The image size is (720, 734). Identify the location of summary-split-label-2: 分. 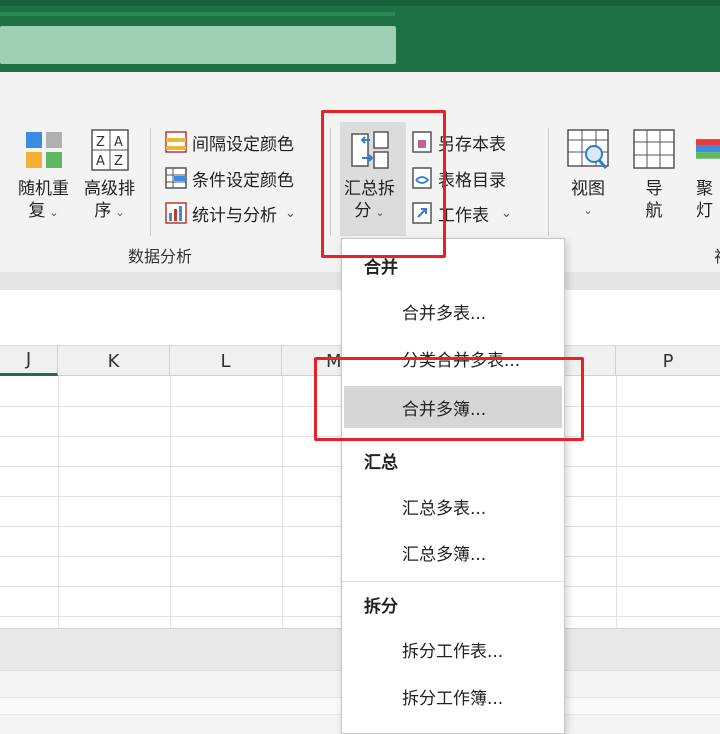
(363, 211).